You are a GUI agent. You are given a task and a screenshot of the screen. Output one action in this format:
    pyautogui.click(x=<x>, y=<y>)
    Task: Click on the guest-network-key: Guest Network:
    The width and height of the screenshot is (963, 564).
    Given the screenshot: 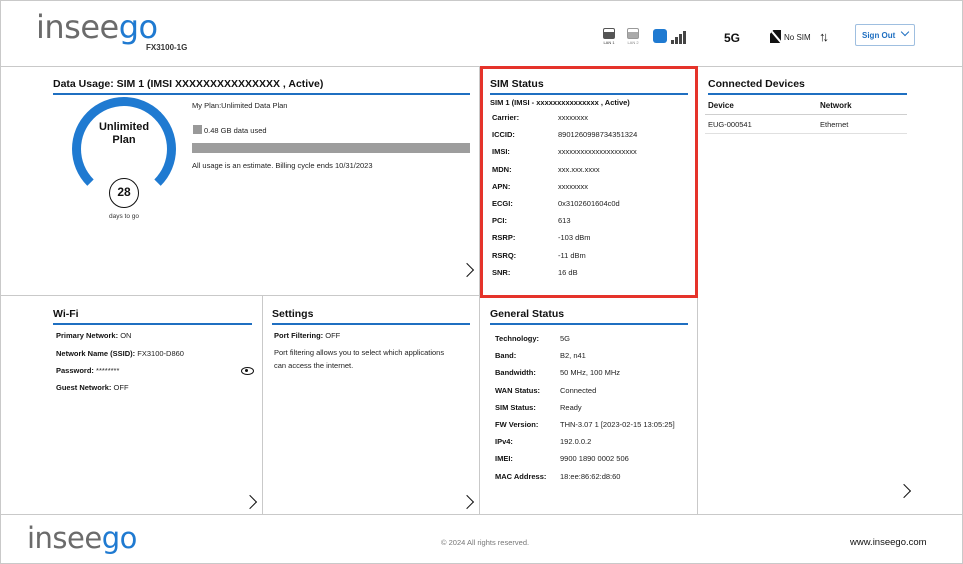 What is the action you would take?
    pyautogui.click(x=84, y=387)
    